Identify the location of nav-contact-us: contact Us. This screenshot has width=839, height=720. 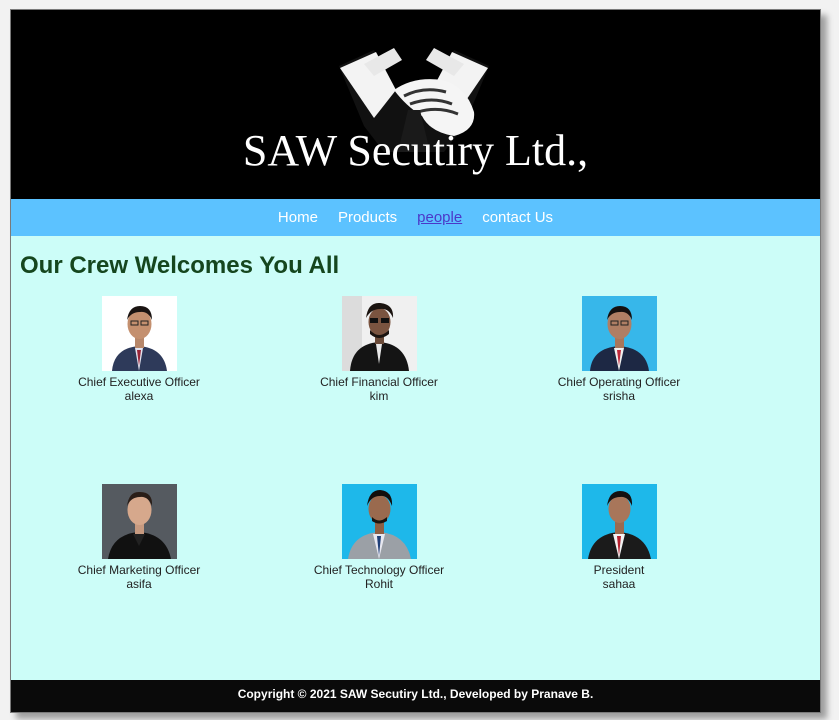
(517, 217).